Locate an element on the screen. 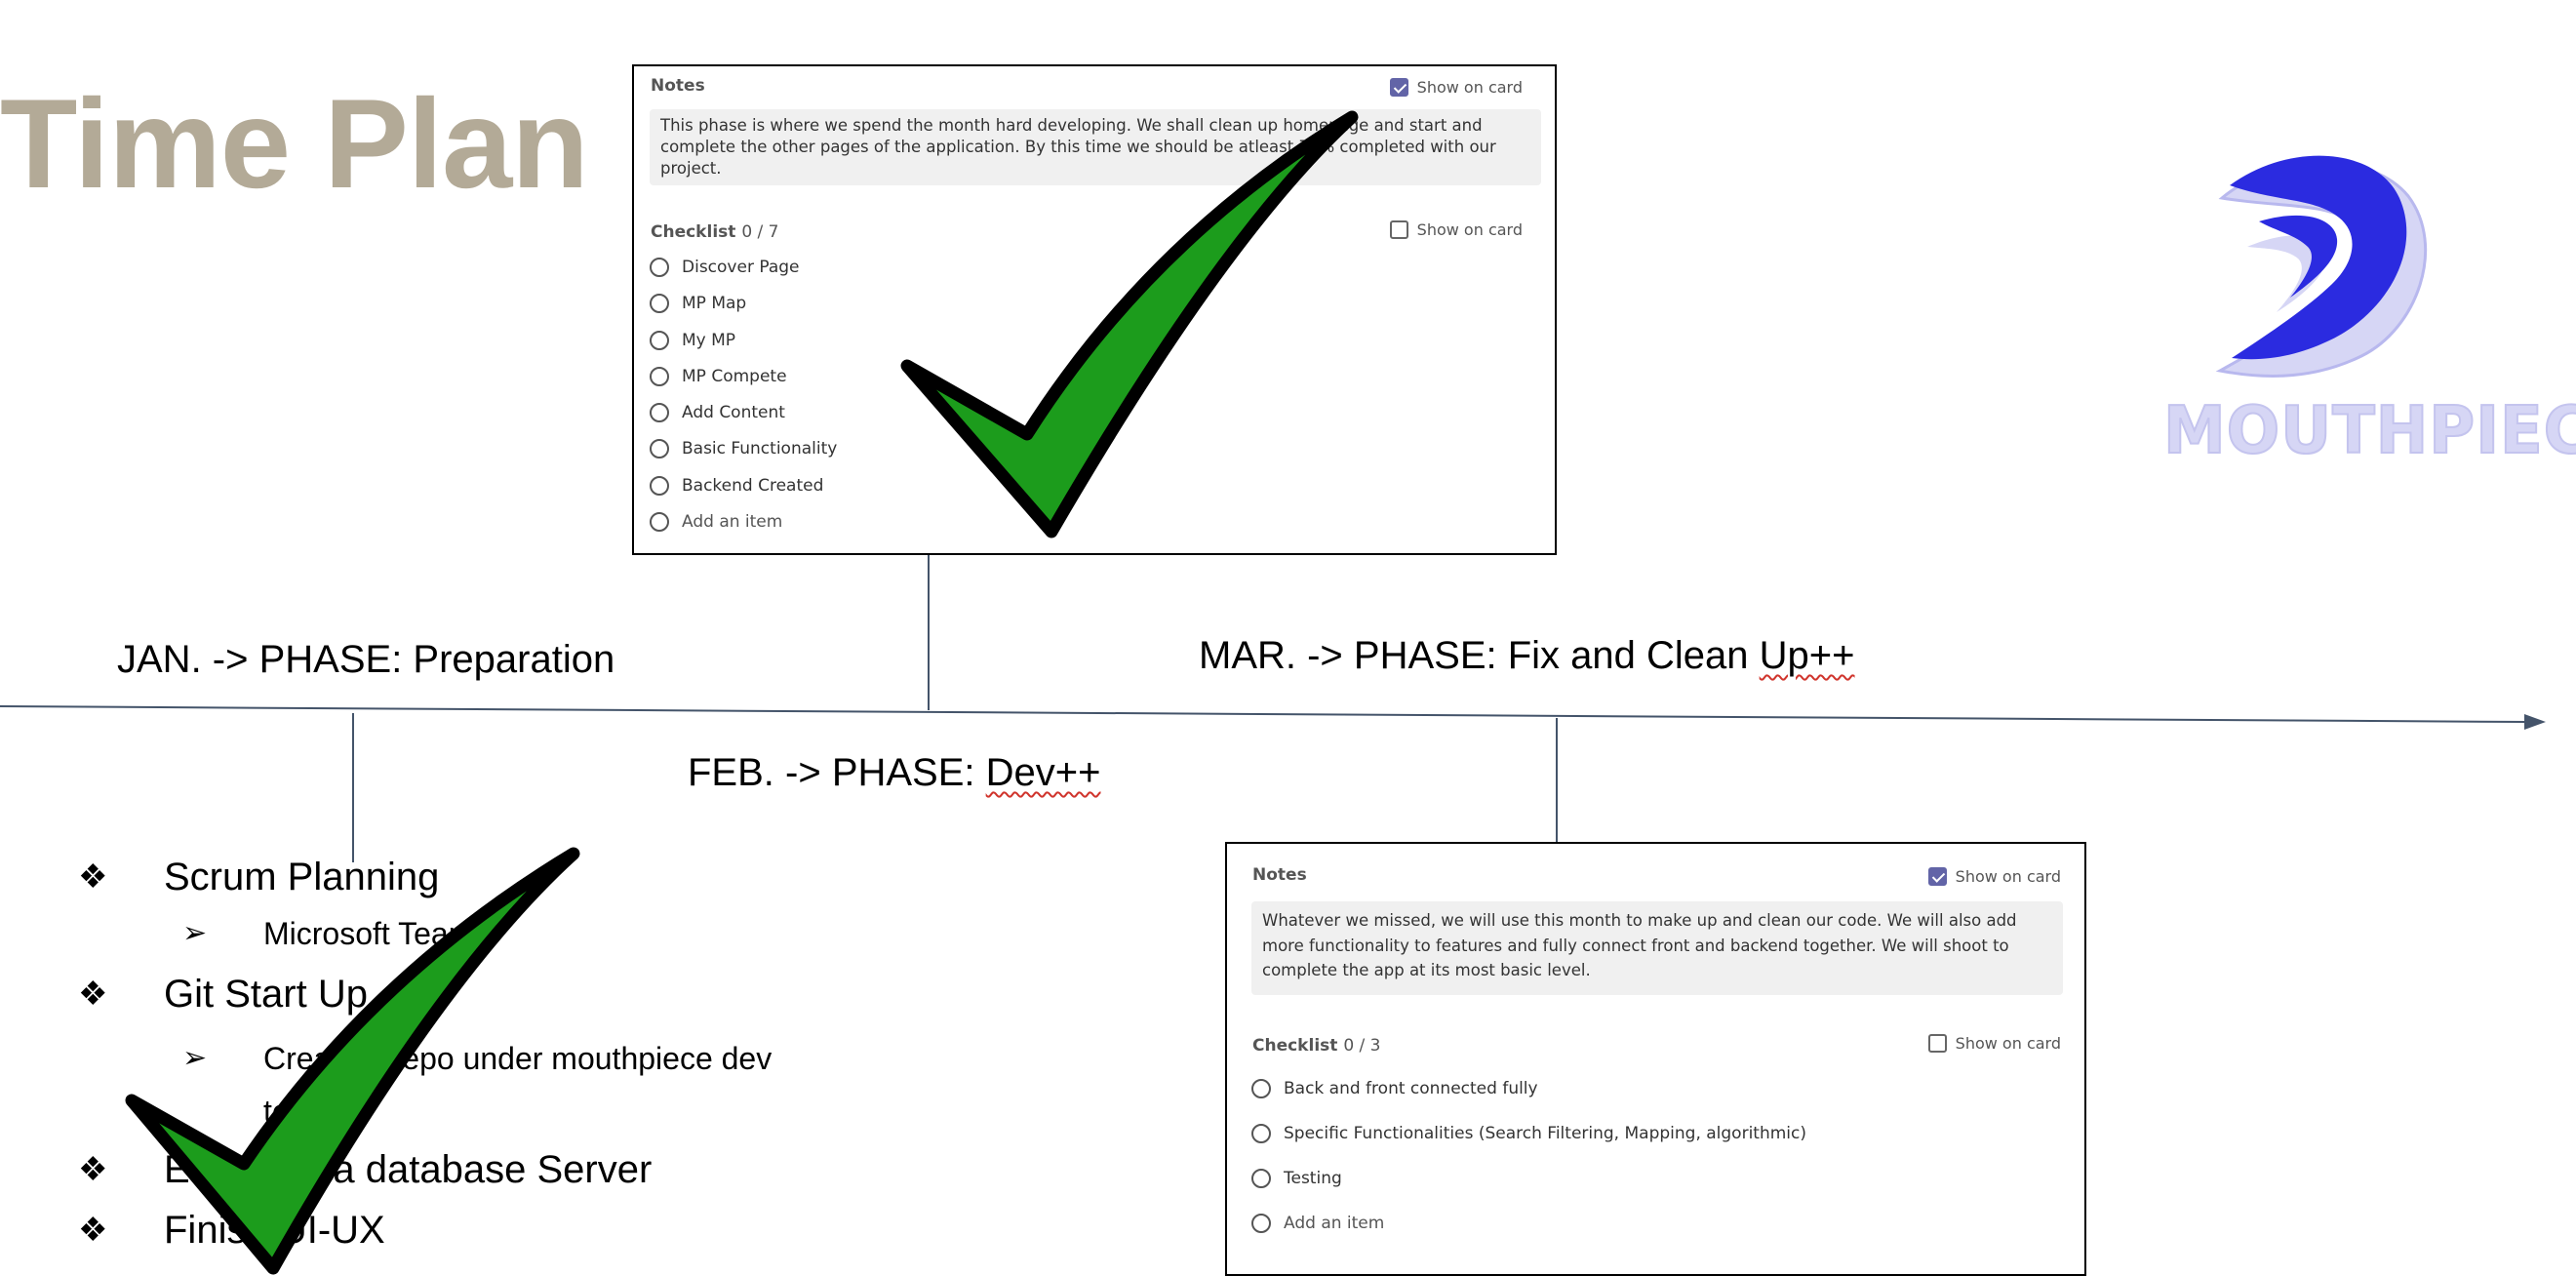 The image size is (2576, 1276). checkmark-icon-top is located at coordinates (1129, 324).